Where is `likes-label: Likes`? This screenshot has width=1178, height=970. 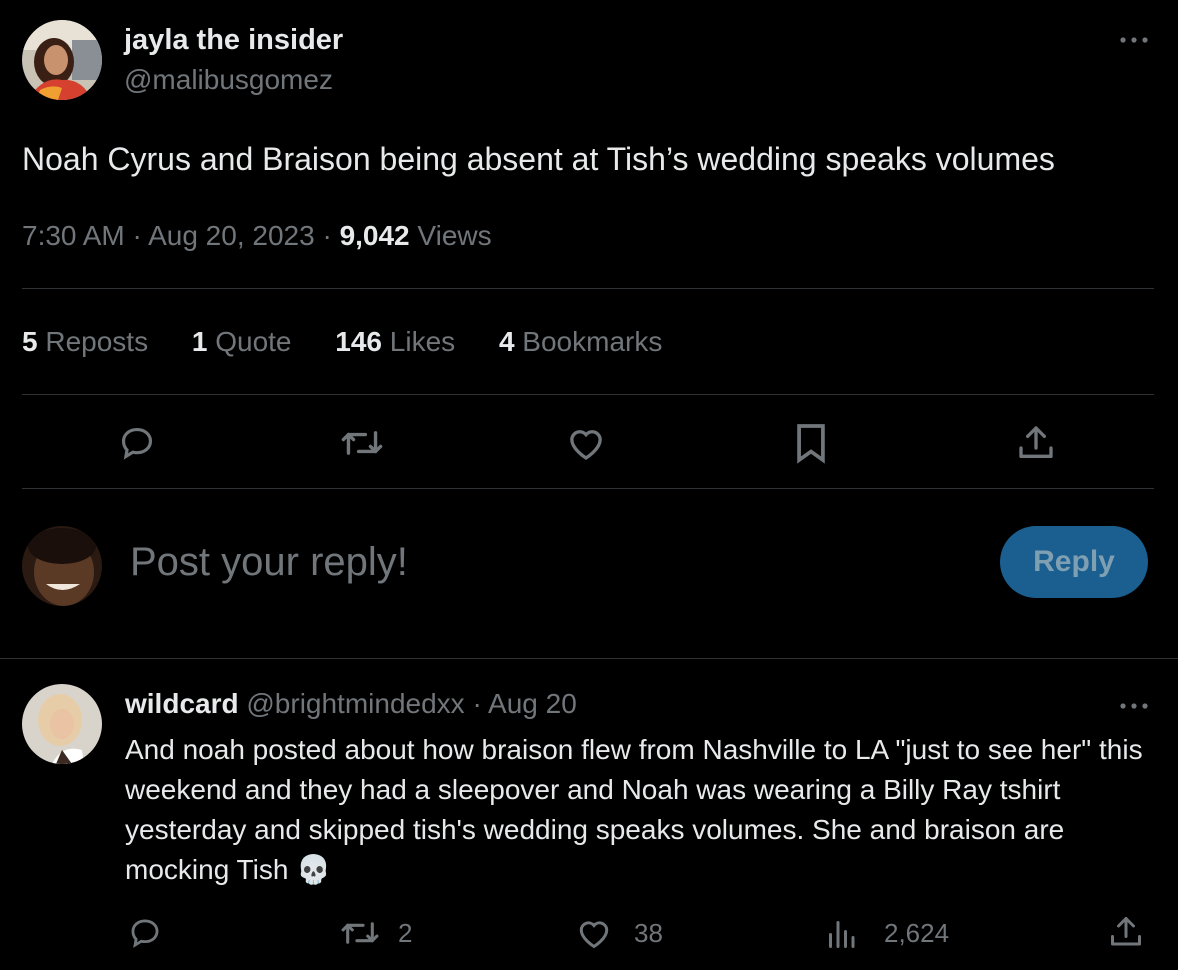
likes-label: Likes is located at coordinates (422, 341).